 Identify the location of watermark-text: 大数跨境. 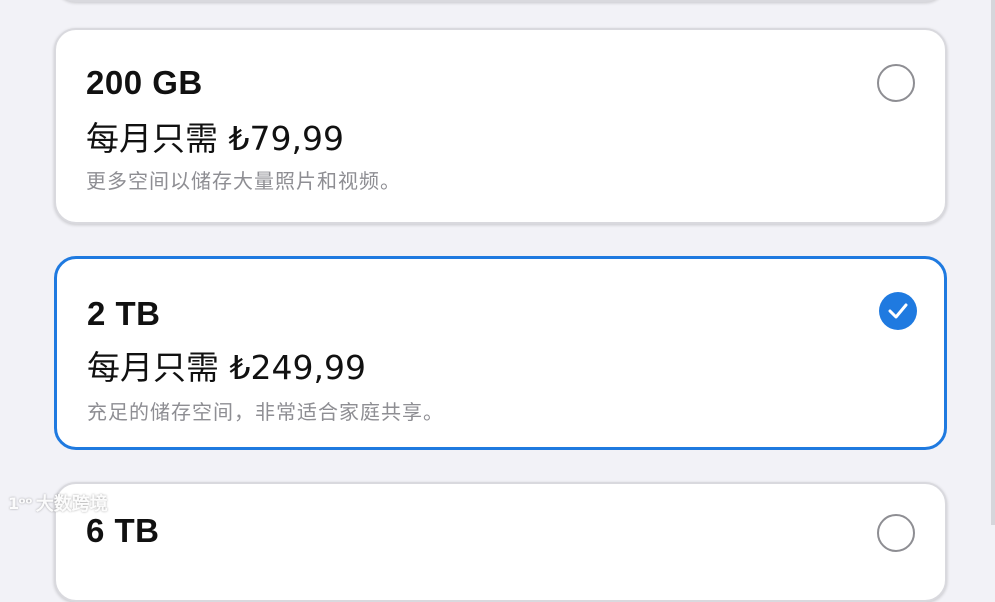
(71, 504).